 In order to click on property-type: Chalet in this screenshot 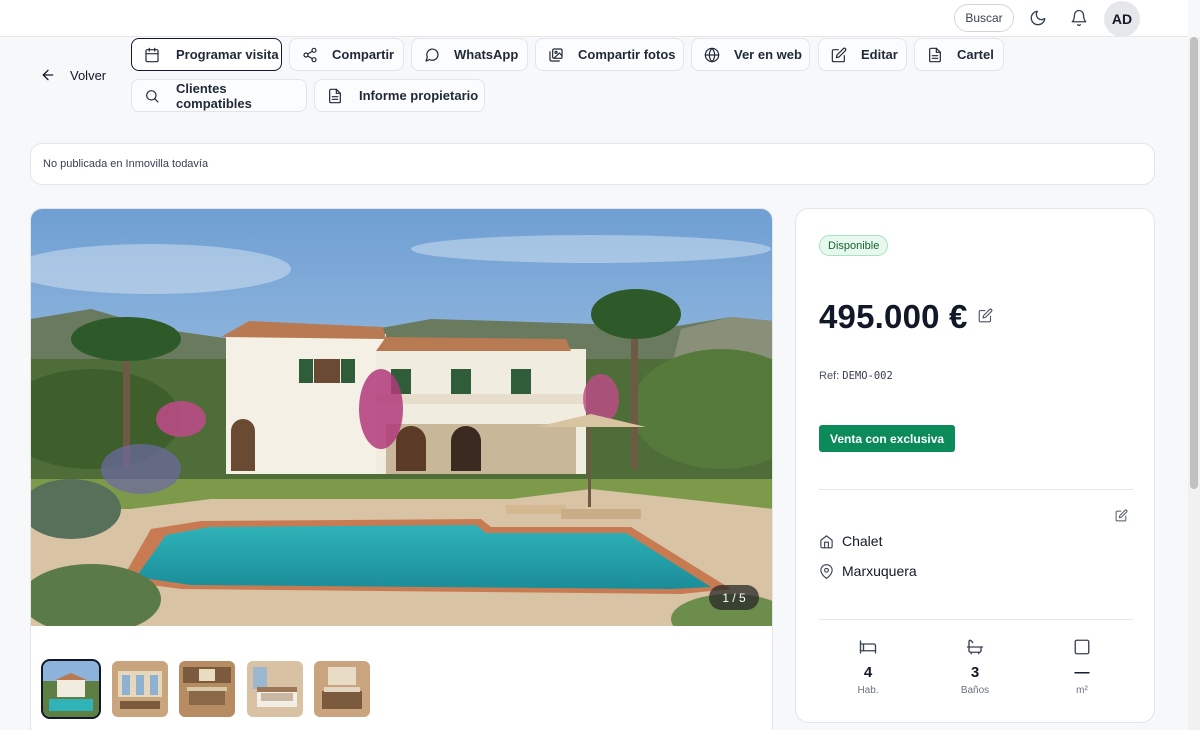, I will do `click(850, 541)`.